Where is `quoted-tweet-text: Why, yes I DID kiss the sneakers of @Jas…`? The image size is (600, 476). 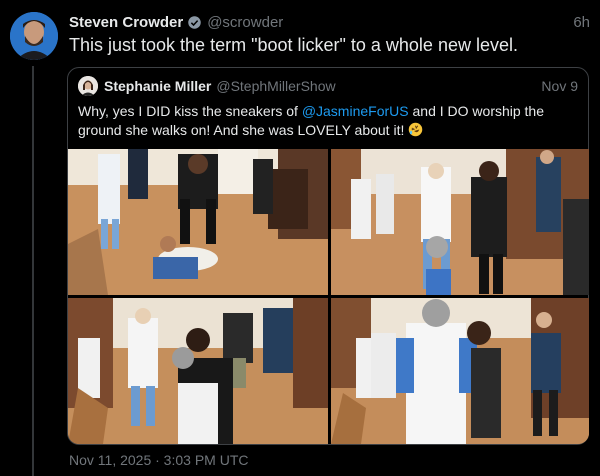
quoted-tweet-text: Why, yes I DID kiss the sneakers of @Jas… is located at coordinates (328, 121).